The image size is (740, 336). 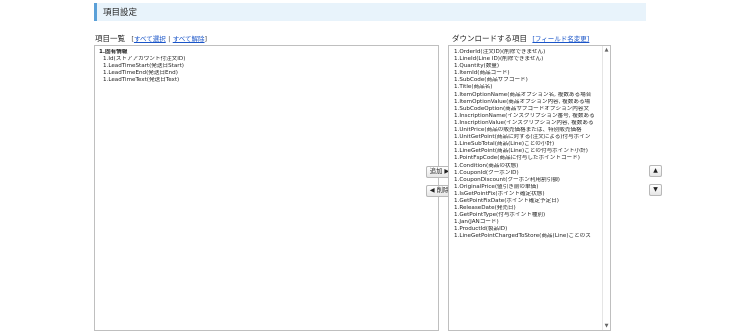 I want to click on list-item: 1.Jan(JANコード), so click(x=527, y=222).